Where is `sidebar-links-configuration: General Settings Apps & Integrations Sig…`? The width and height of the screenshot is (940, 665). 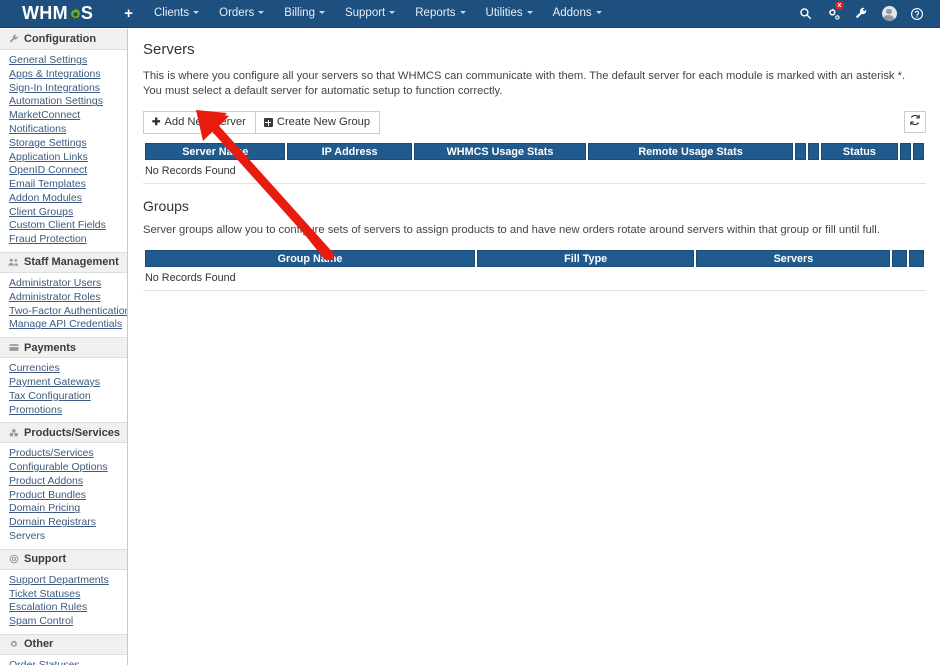 sidebar-links-configuration: General Settings Apps & Integrations Sig… is located at coordinates (63, 151).